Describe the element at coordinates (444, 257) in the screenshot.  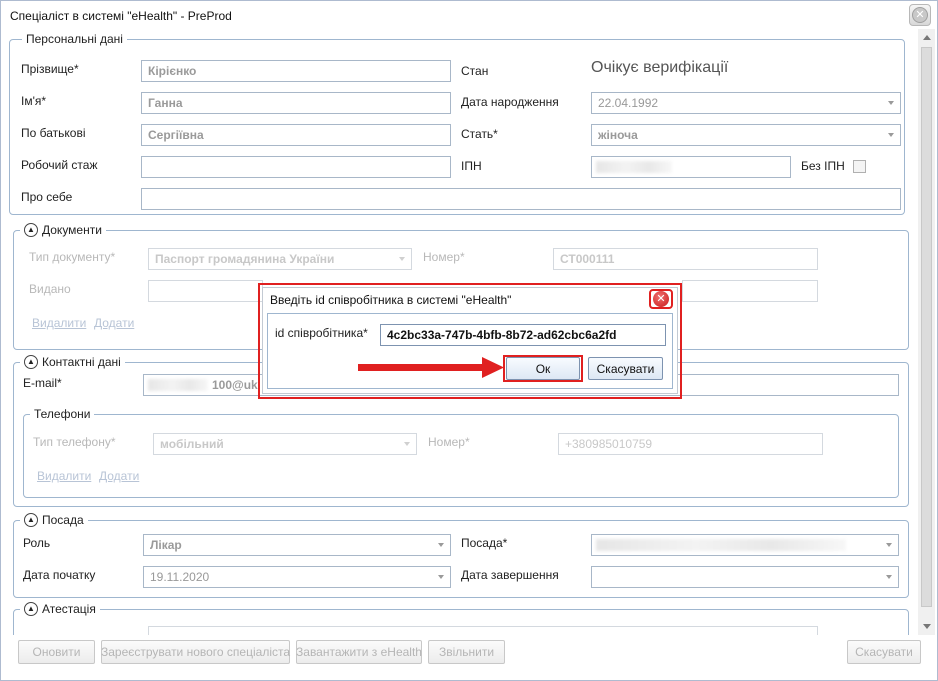
I see `doc-number-label: Номер*` at that location.